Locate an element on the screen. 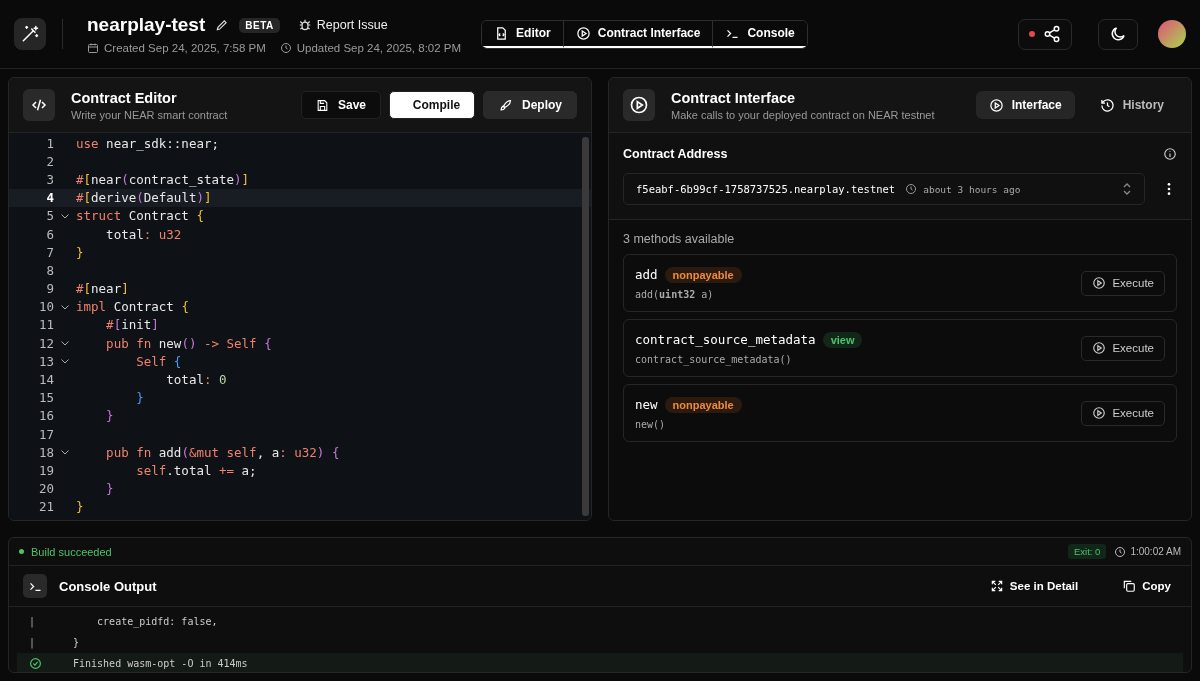  line-number: 11 is located at coordinates (45, 325).